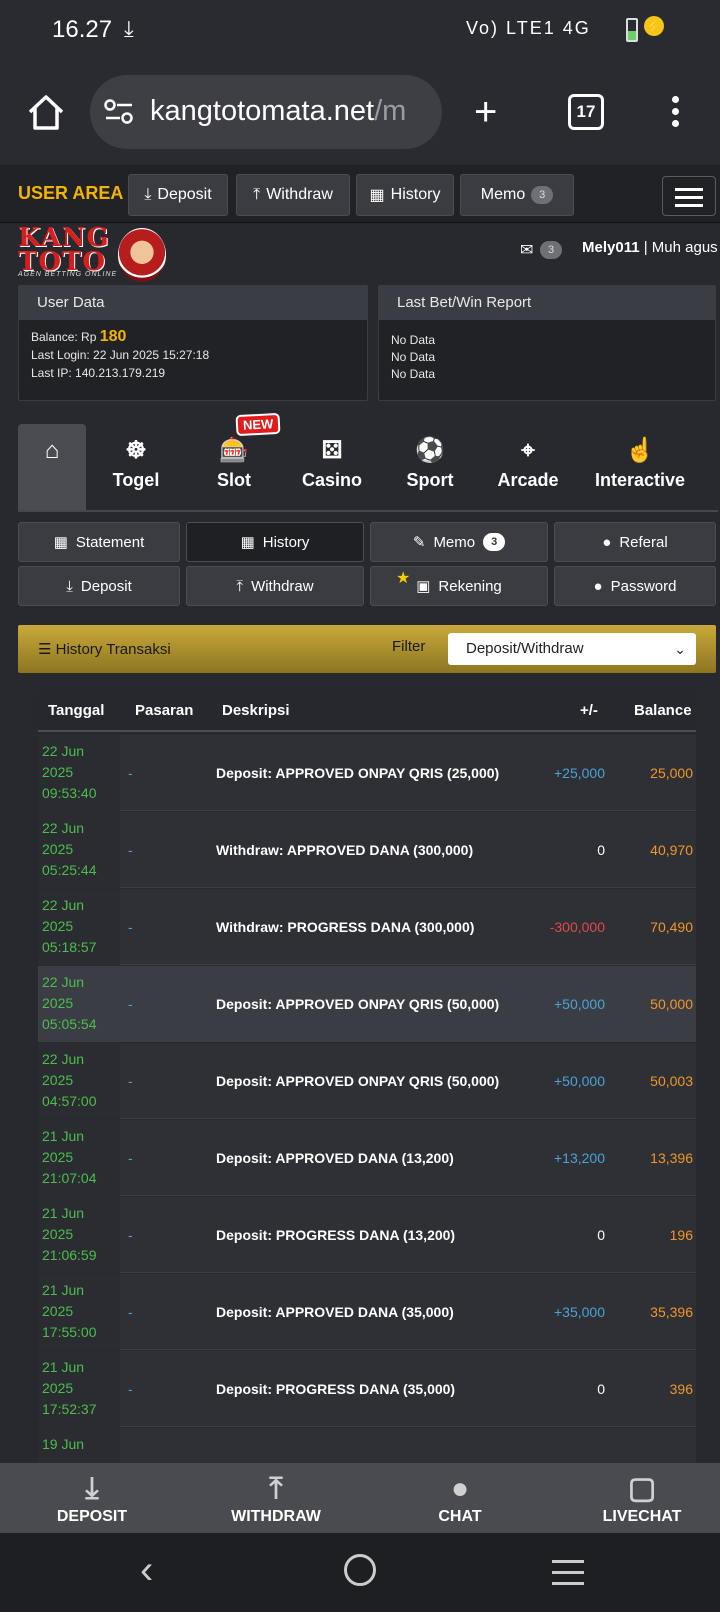  Describe the element at coordinates (68, 274) in the screenshot. I see `logo-tagline: AGEN BETTING ONLINE` at that location.